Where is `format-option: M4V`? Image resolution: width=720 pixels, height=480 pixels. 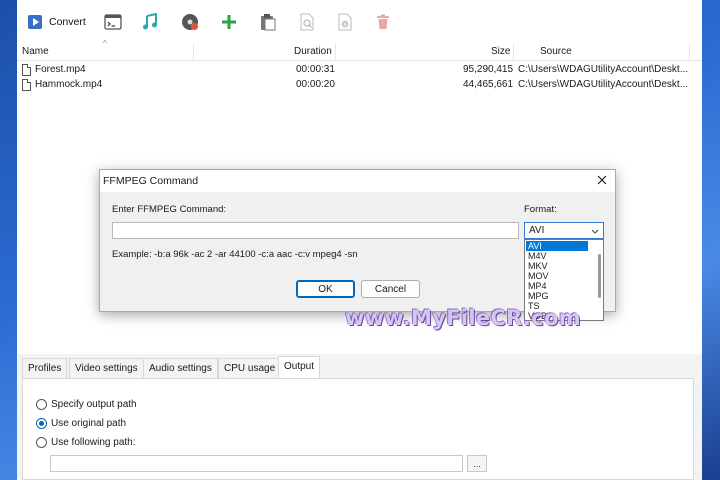
format-option: M4V is located at coordinates (557, 256).